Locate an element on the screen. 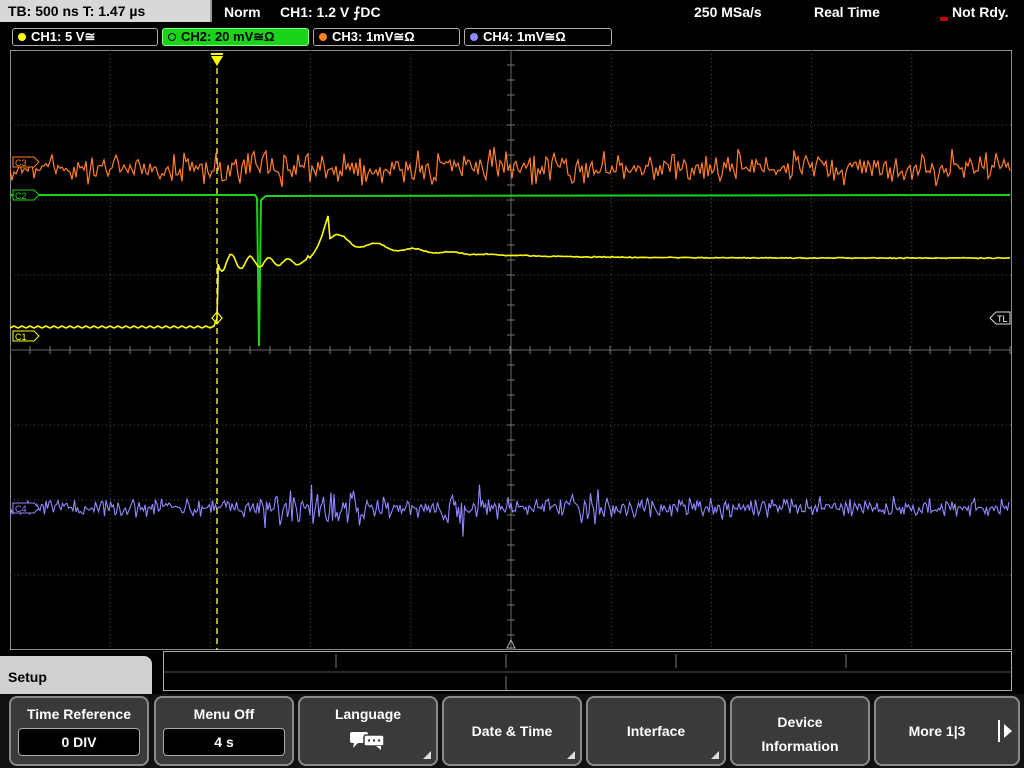 Image resolution: width=1024 pixels, height=768 pixels. interface-softkey: Interface is located at coordinates (656, 731).